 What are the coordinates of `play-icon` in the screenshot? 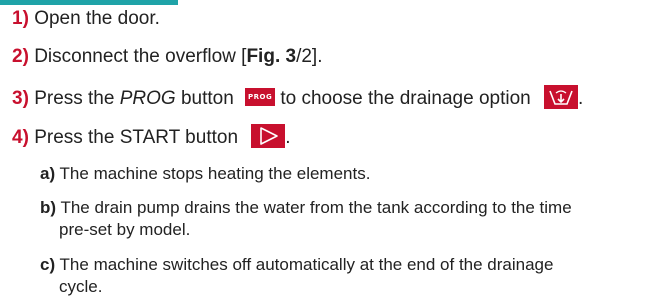 It's located at (268, 136).